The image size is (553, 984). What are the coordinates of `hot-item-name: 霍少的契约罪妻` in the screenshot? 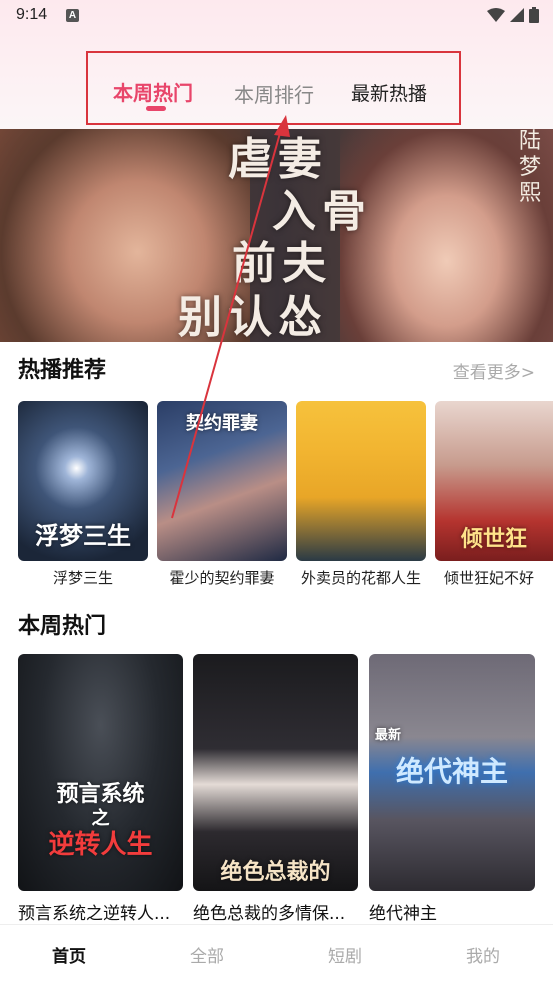 It's located at (222, 578).